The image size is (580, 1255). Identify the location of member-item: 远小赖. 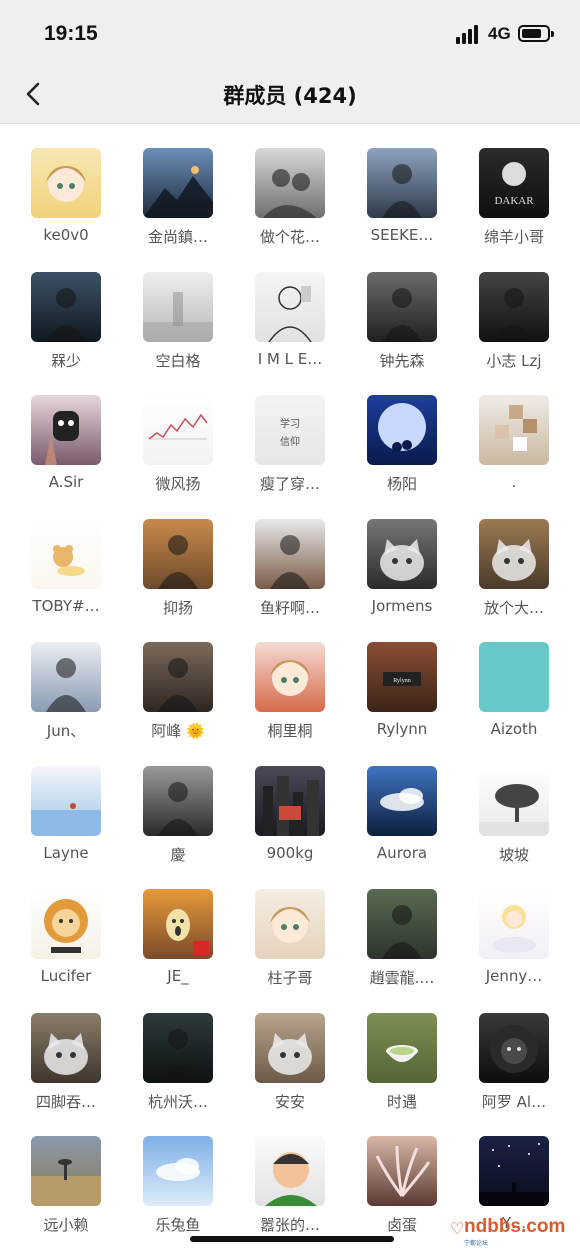
(66, 1190).